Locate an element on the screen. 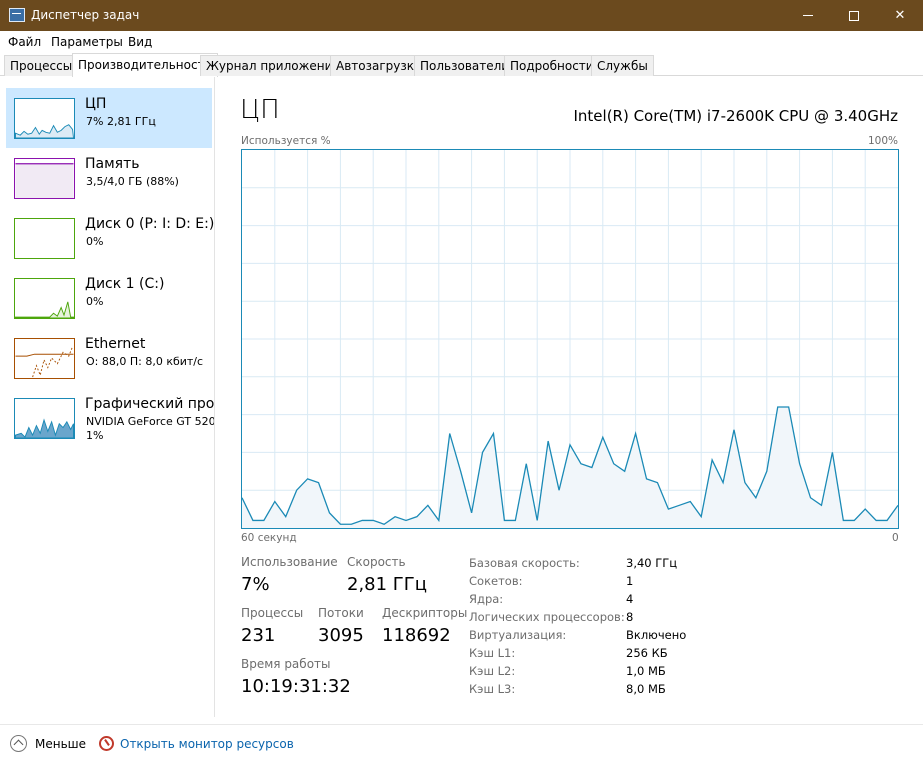 Image resolution: width=923 pixels, height=768 pixels. sidebar-gpu-name: Графический проц is located at coordinates (150, 404).